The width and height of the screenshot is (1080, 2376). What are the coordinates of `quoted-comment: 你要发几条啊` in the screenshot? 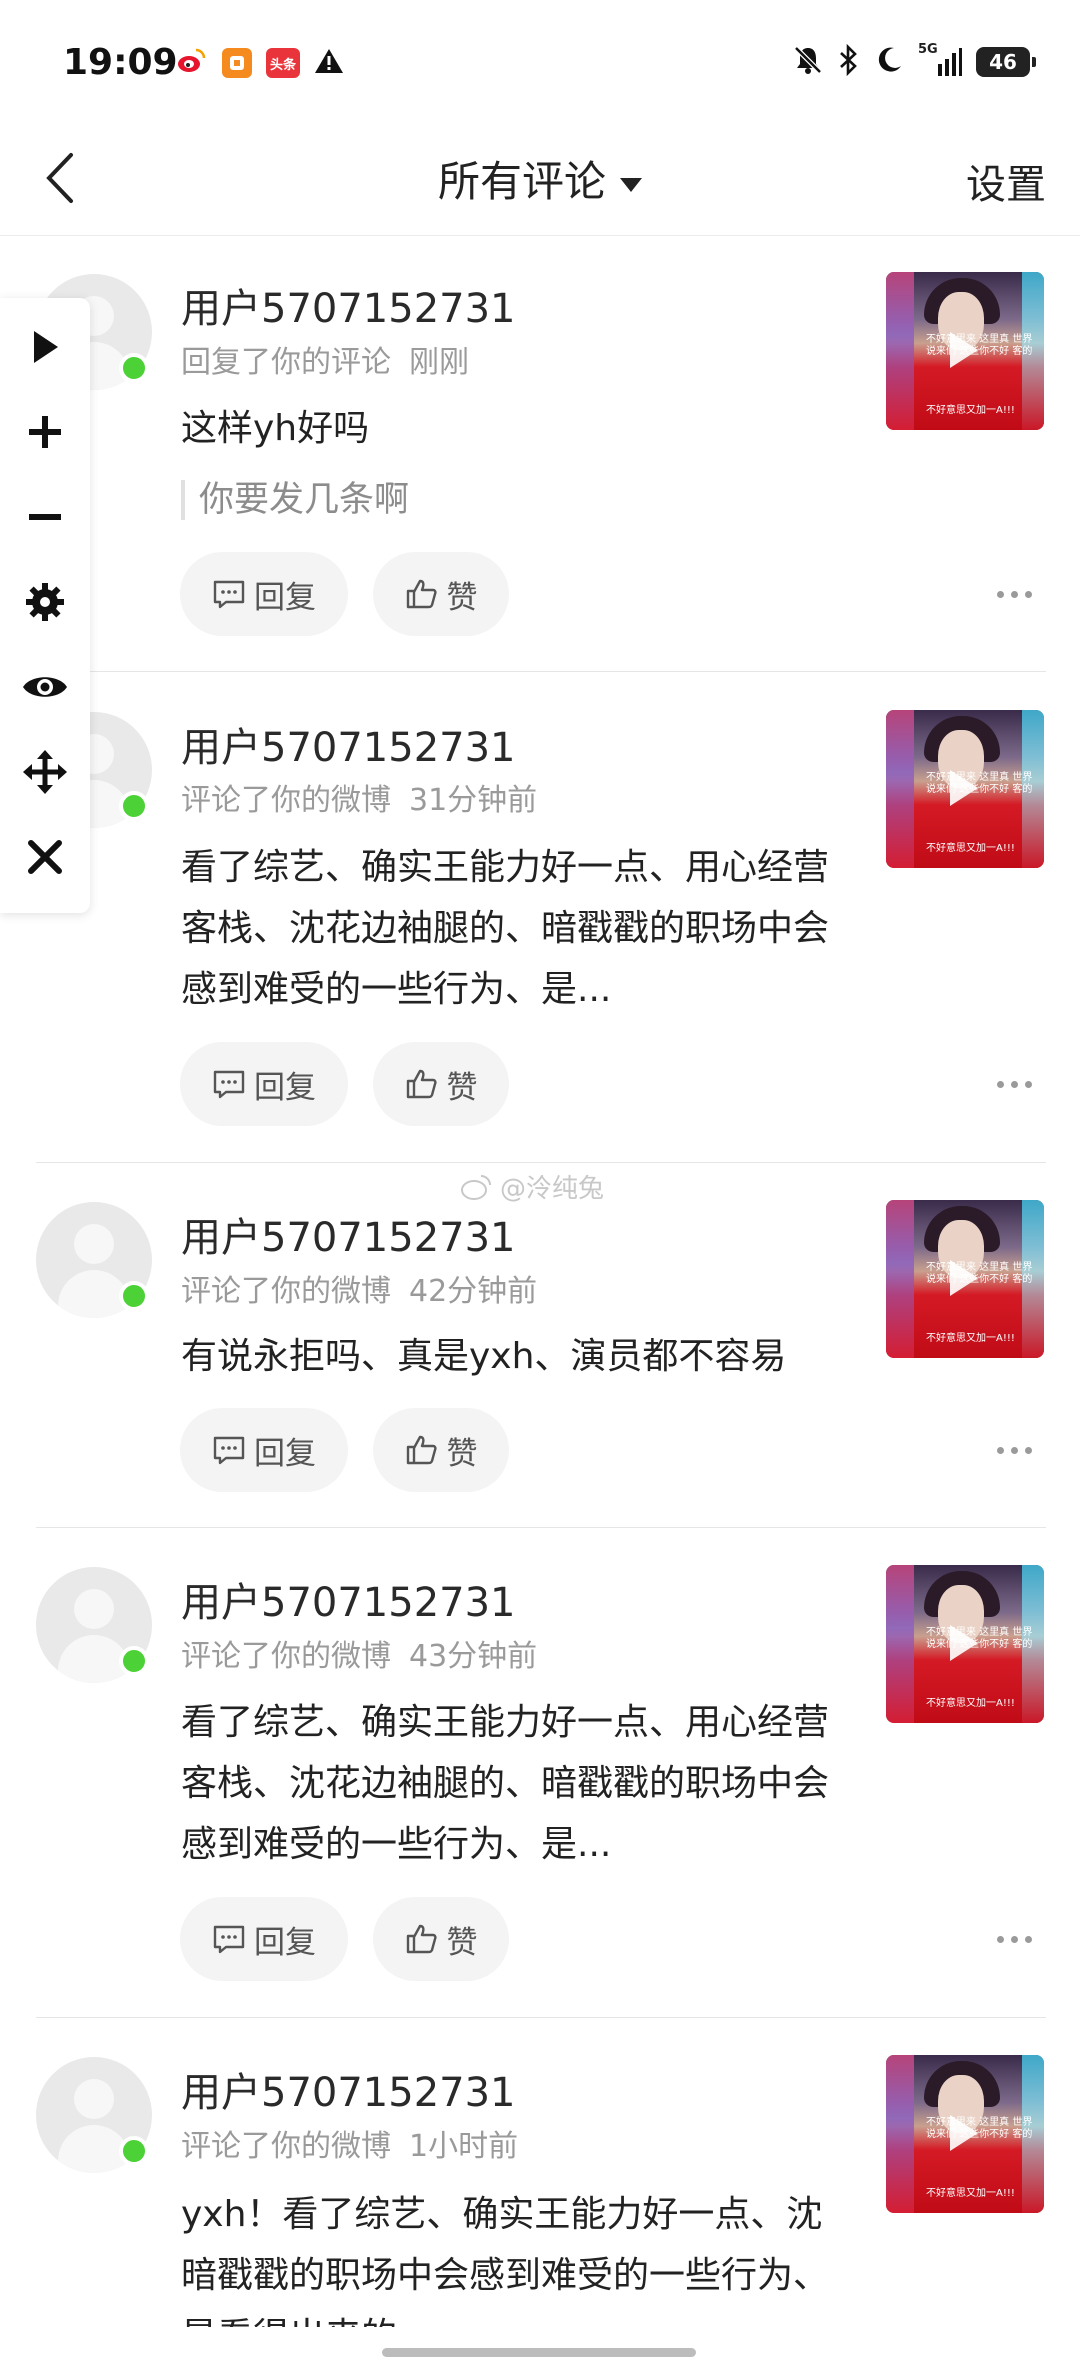 It's located at (295, 500).